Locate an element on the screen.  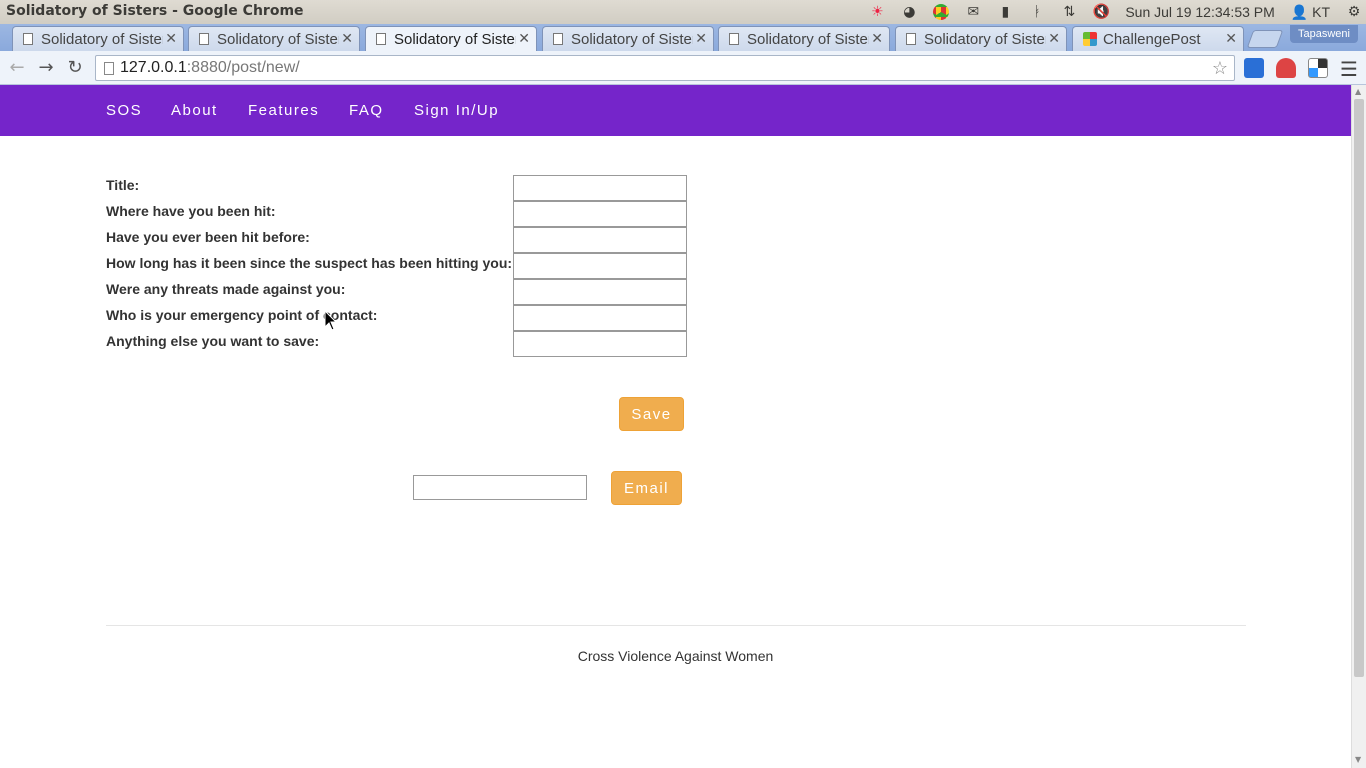
hit-before-label: Have you ever been hit before: is located at coordinates (208, 237).